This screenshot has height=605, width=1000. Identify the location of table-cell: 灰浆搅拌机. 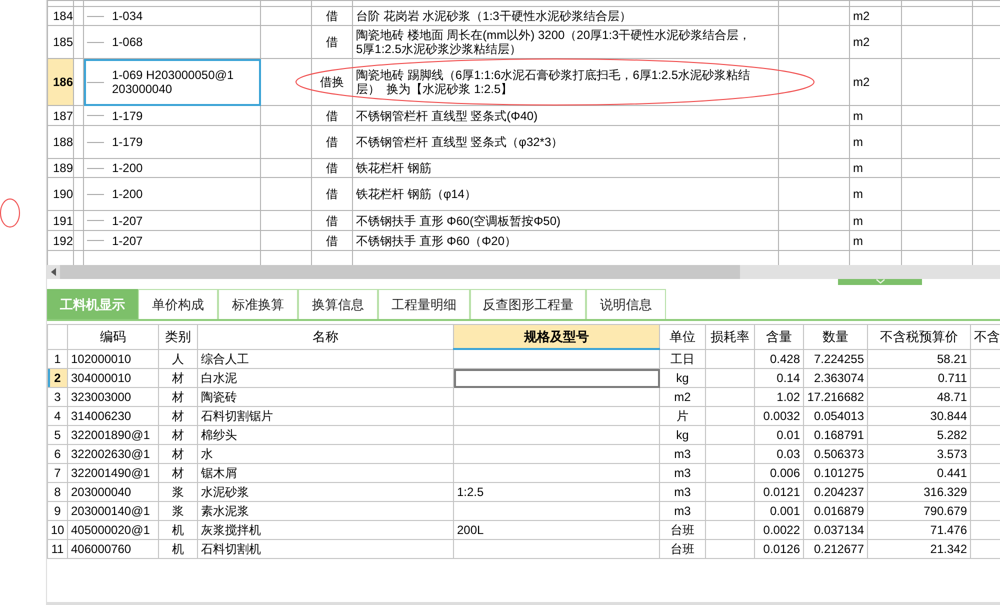
(231, 530).